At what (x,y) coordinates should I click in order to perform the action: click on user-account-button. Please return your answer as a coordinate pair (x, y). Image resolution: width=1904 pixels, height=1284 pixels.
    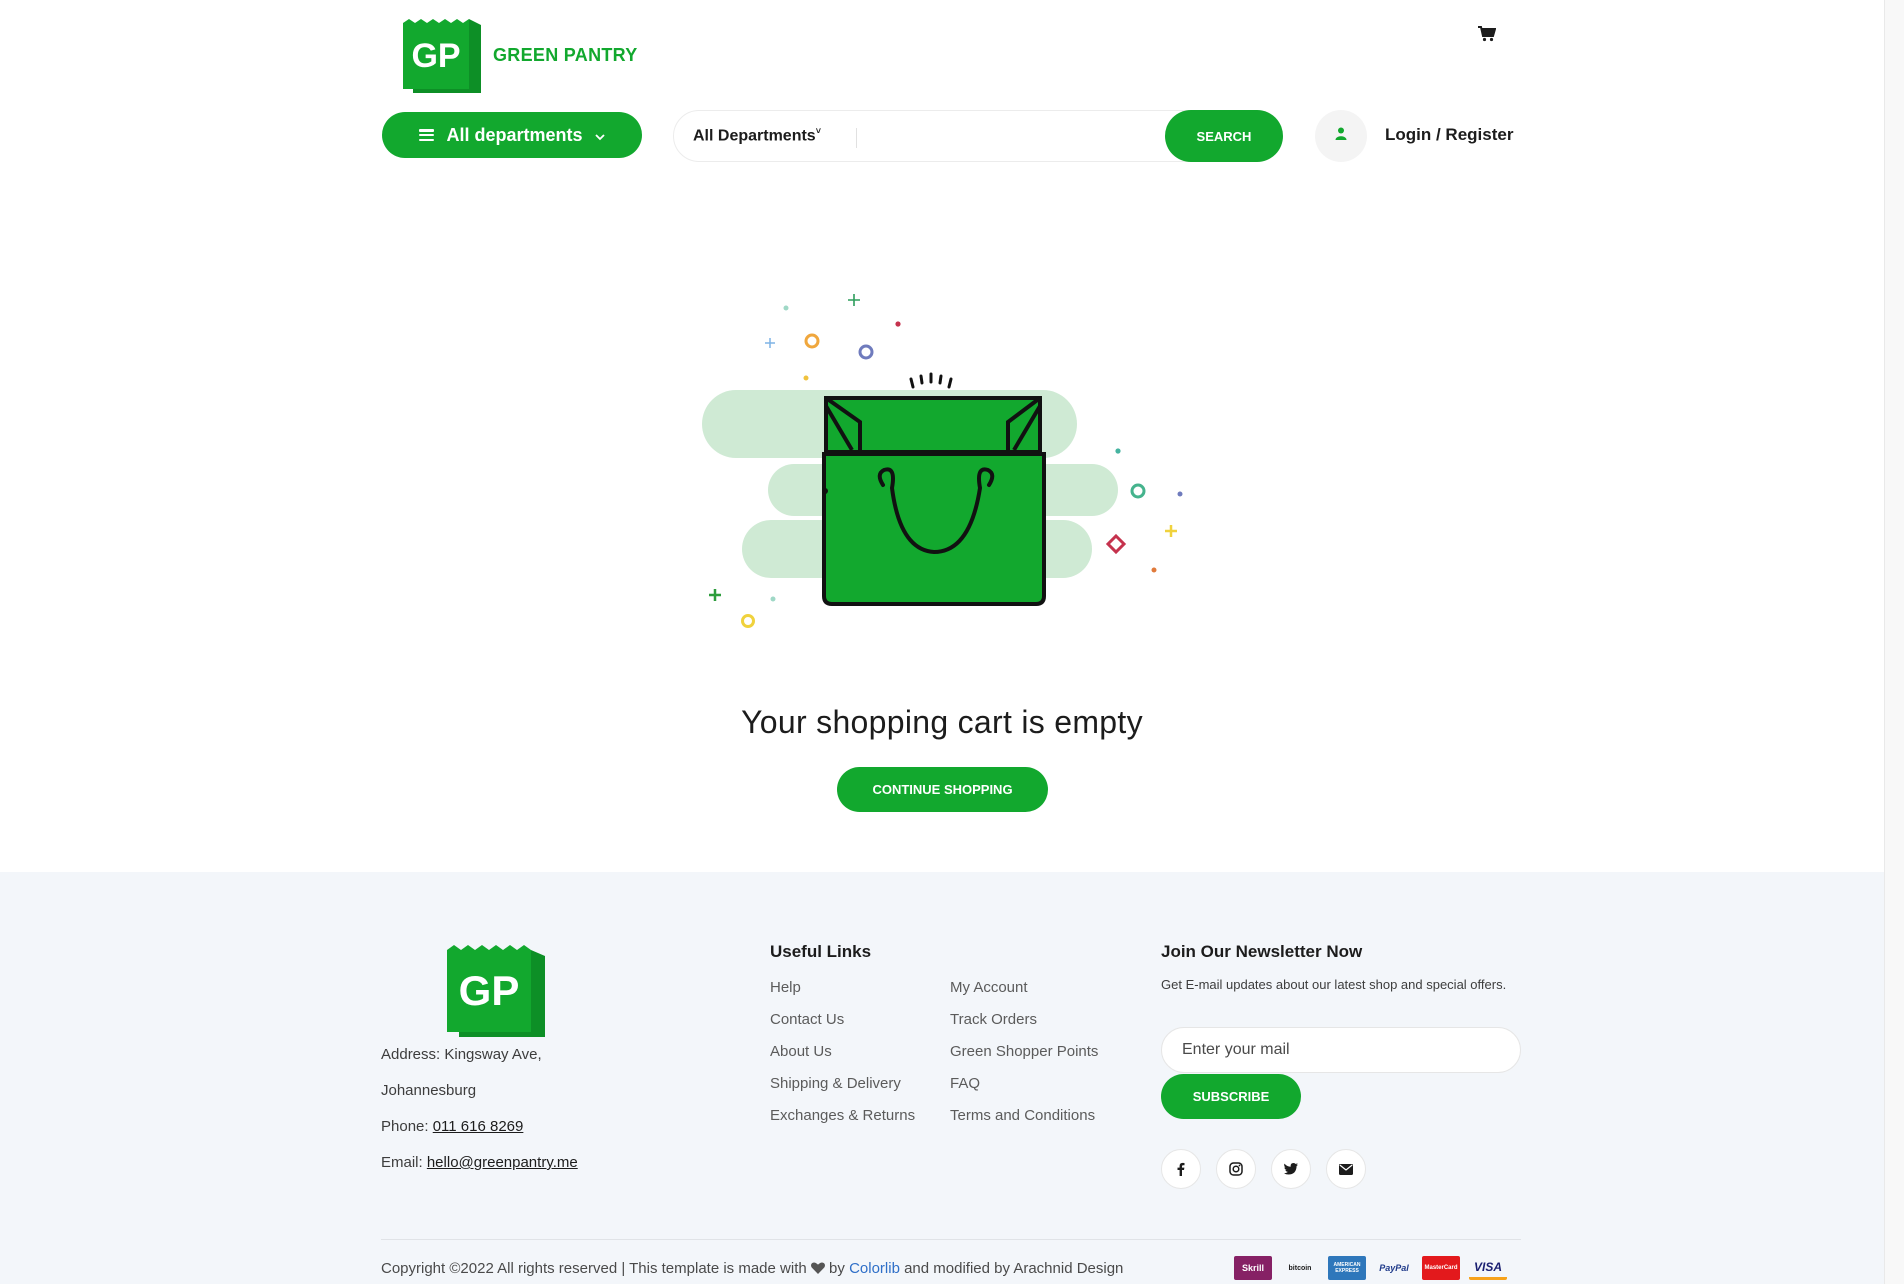
    Looking at the image, I should click on (1341, 136).